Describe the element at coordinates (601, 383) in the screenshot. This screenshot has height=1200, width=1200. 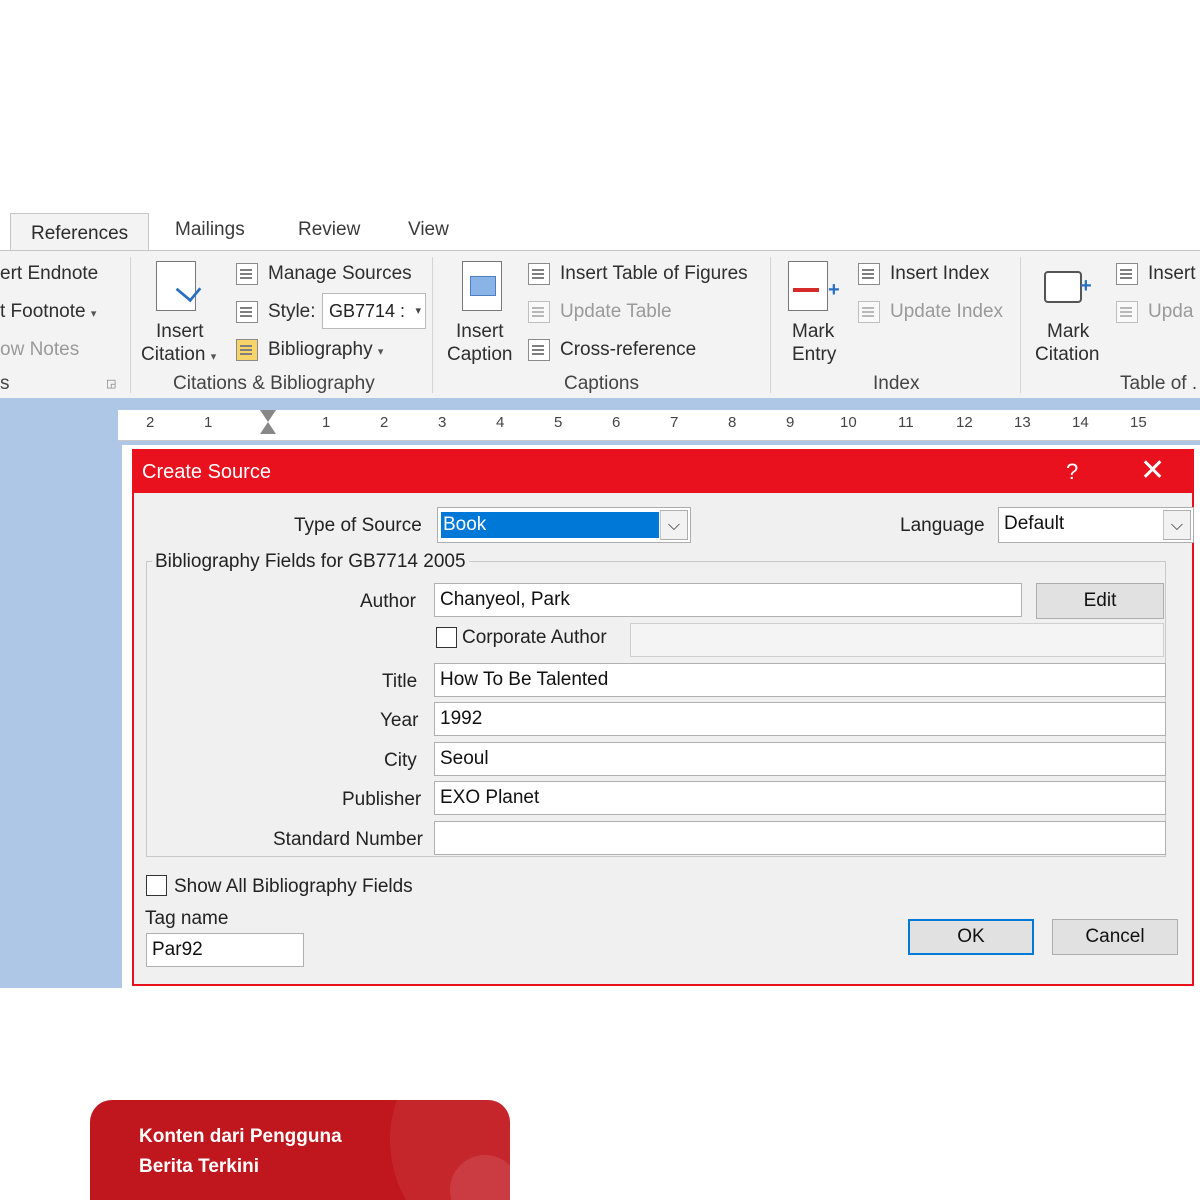
I see `captions-group-label: Captions` at that location.